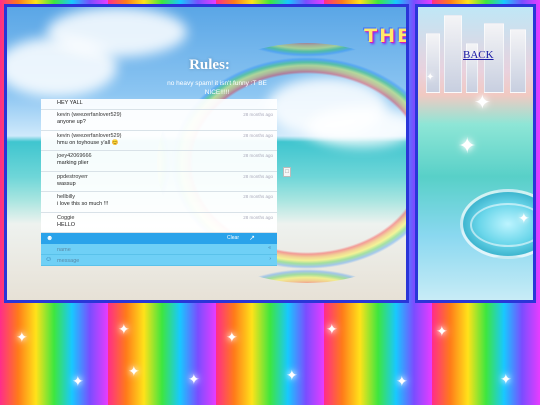 The width and height of the screenshot is (540, 405). I want to click on chat-toolbar: ☻ Clear ↗, so click(159, 238).